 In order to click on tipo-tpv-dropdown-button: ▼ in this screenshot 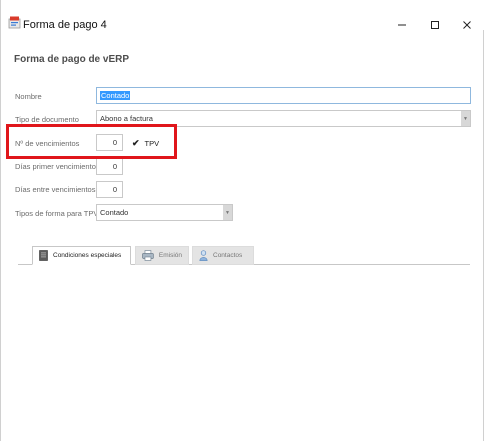, I will do `click(227, 212)`.